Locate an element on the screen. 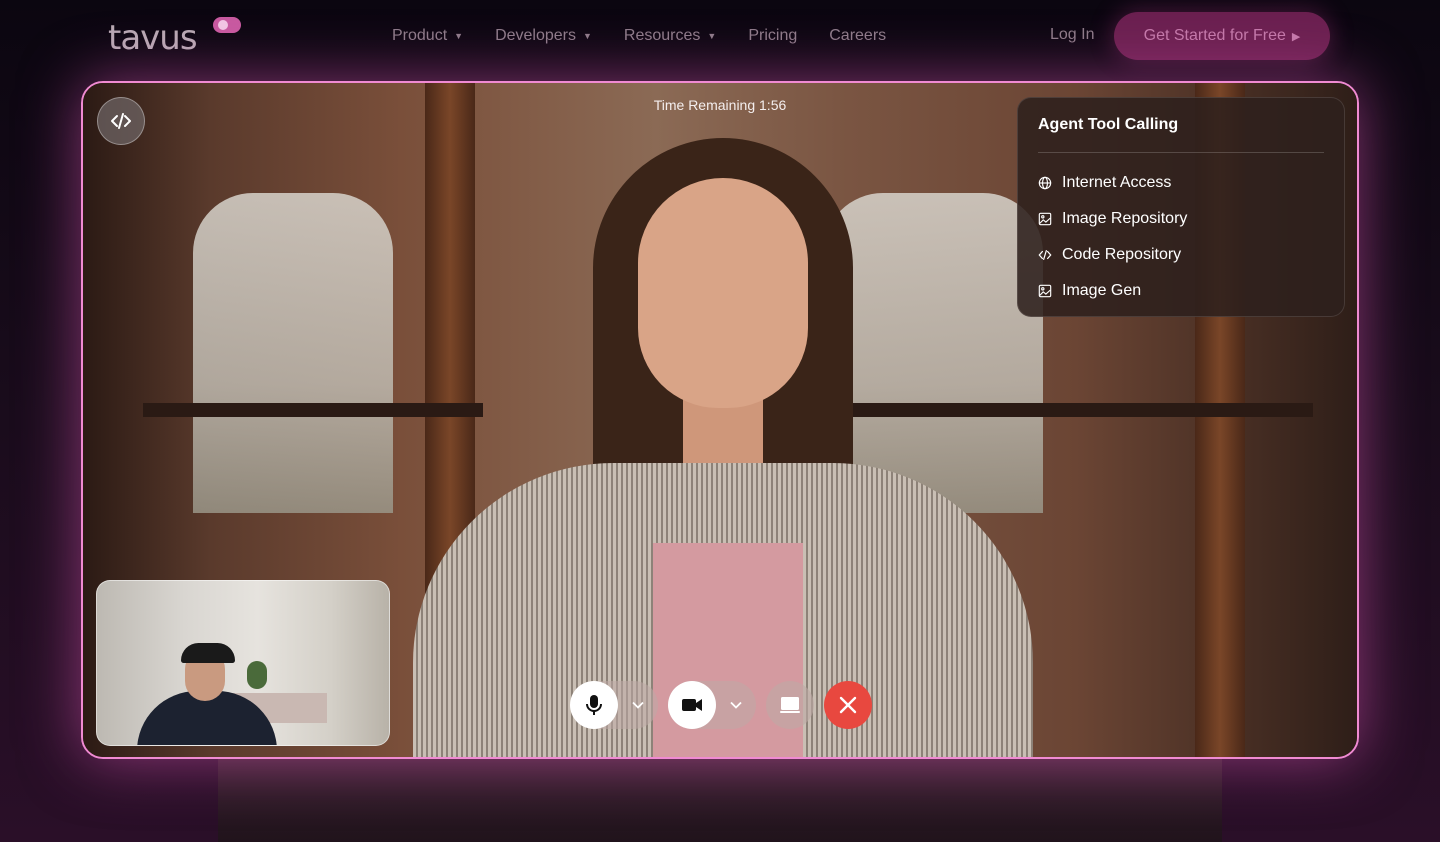 The image size is (1440, 842). login-link: Log In is located at coordinates (1072, 35).